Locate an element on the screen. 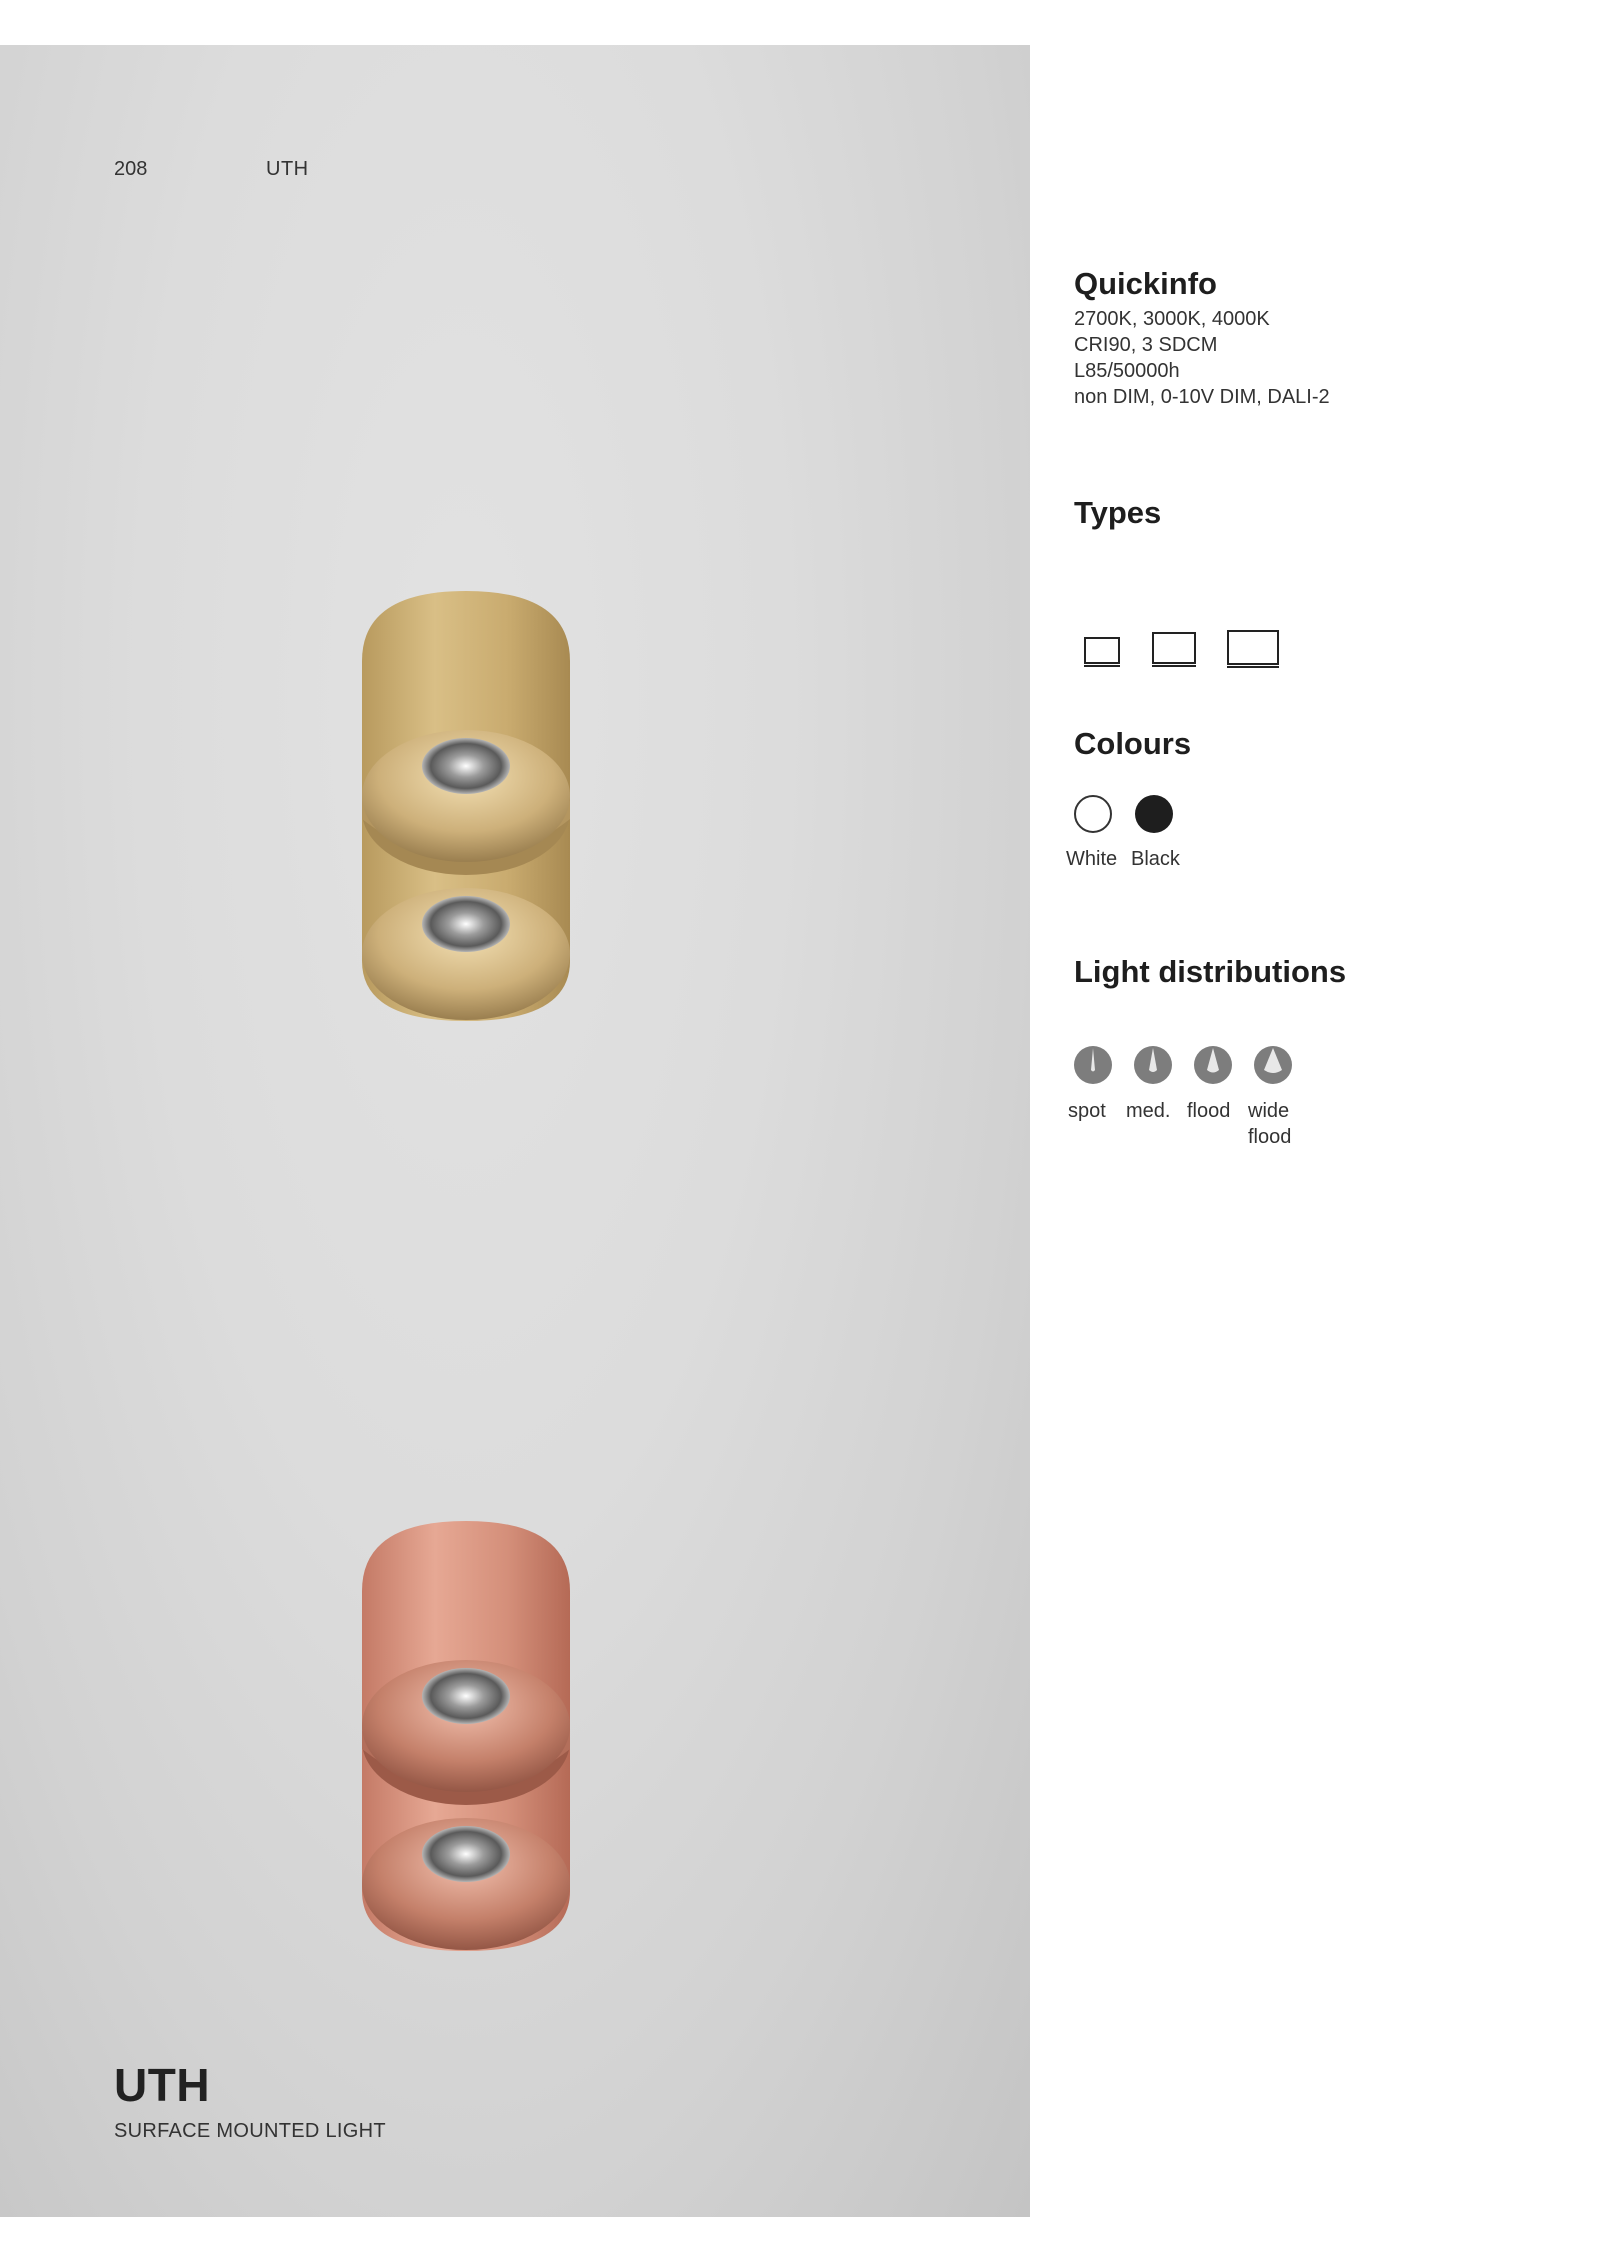  distribution-label-line: wide is located at coordinates (1269, 1111).